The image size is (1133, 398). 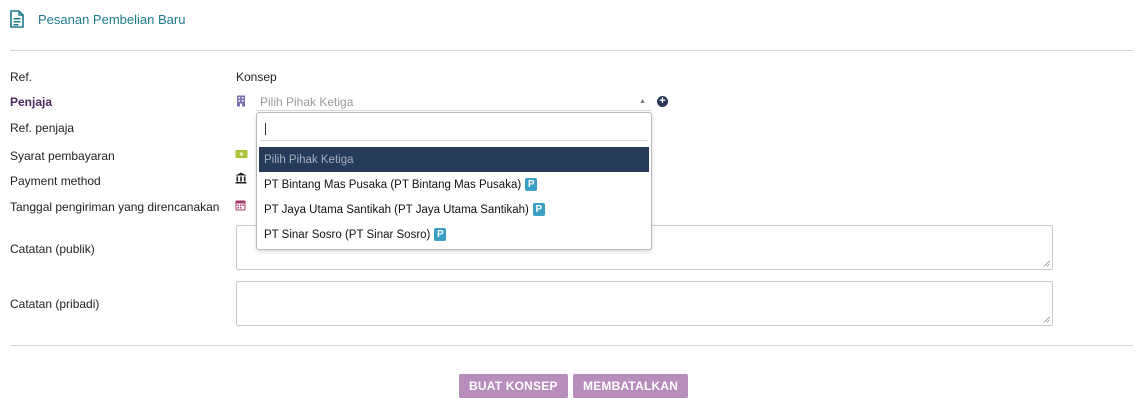 I want to click on add-vendor-button: +, so click(x=662, y=101).